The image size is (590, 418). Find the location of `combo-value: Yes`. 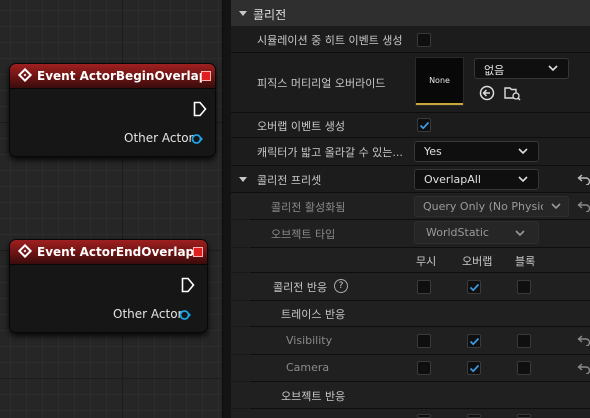

combo-value: Yes is located at coordinates (433, 151).